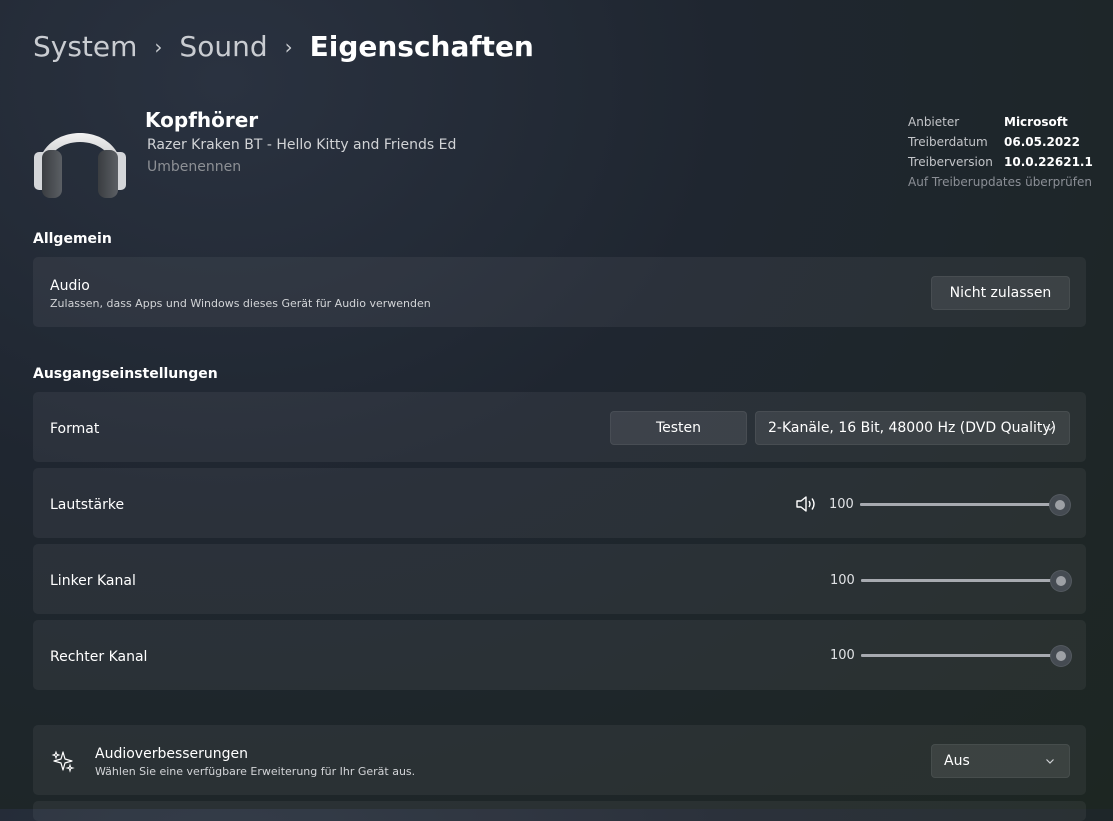 The width and height of the screenshot is (1113, 821). What do you see at coordinates (678, 428) in the screenshot?
I see `test-button: Testen` at bounding box center [678, 428].